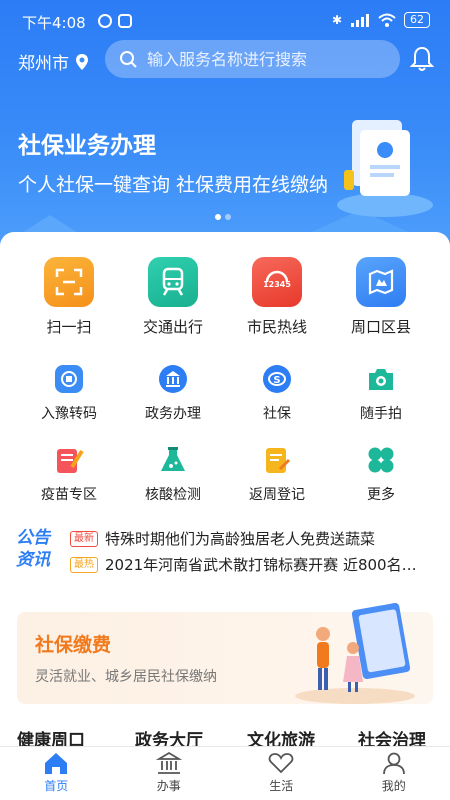  I want to click on social-security-icon: S, so click(277, 379).